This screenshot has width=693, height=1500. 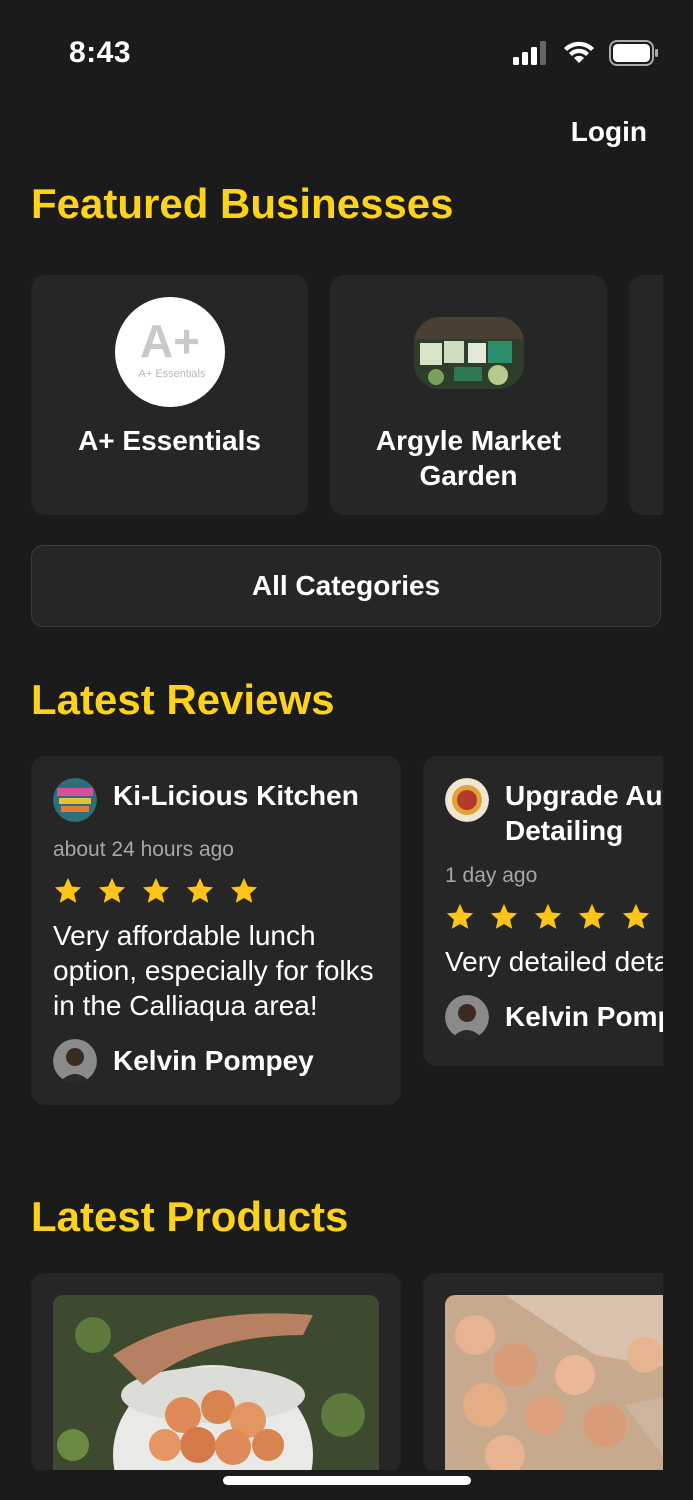 What do you see at coordinates (190, 1216) in the screenshot?
I see `latest-products-title: Latest Products` at bounding box center [190, 1216].